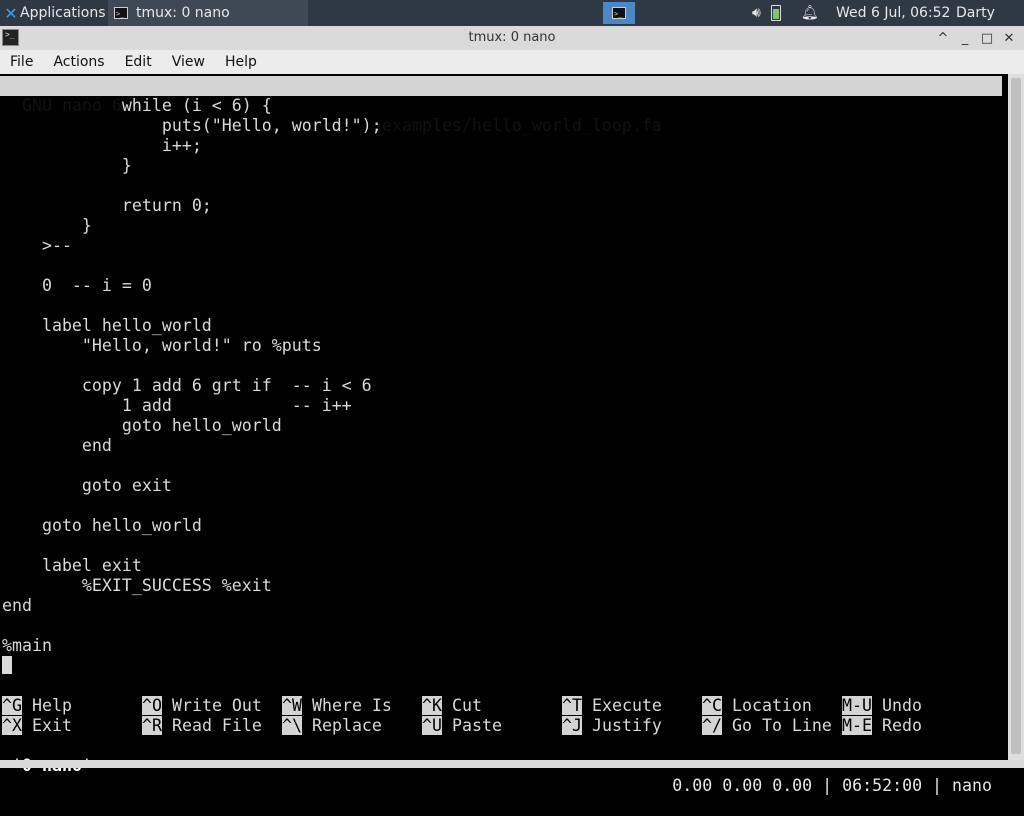  What do you see at coordinates (63, 13) in the screenshot?
I see `applications-label: Applications` at bounding box center [63, 13].